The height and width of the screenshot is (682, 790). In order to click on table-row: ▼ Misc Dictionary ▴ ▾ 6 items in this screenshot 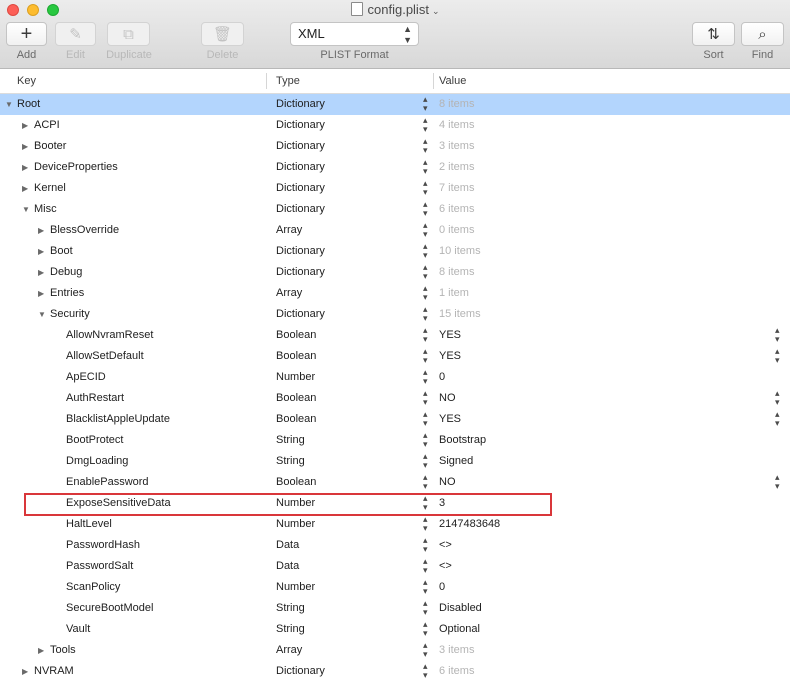, I will do `click(395, 209)`.